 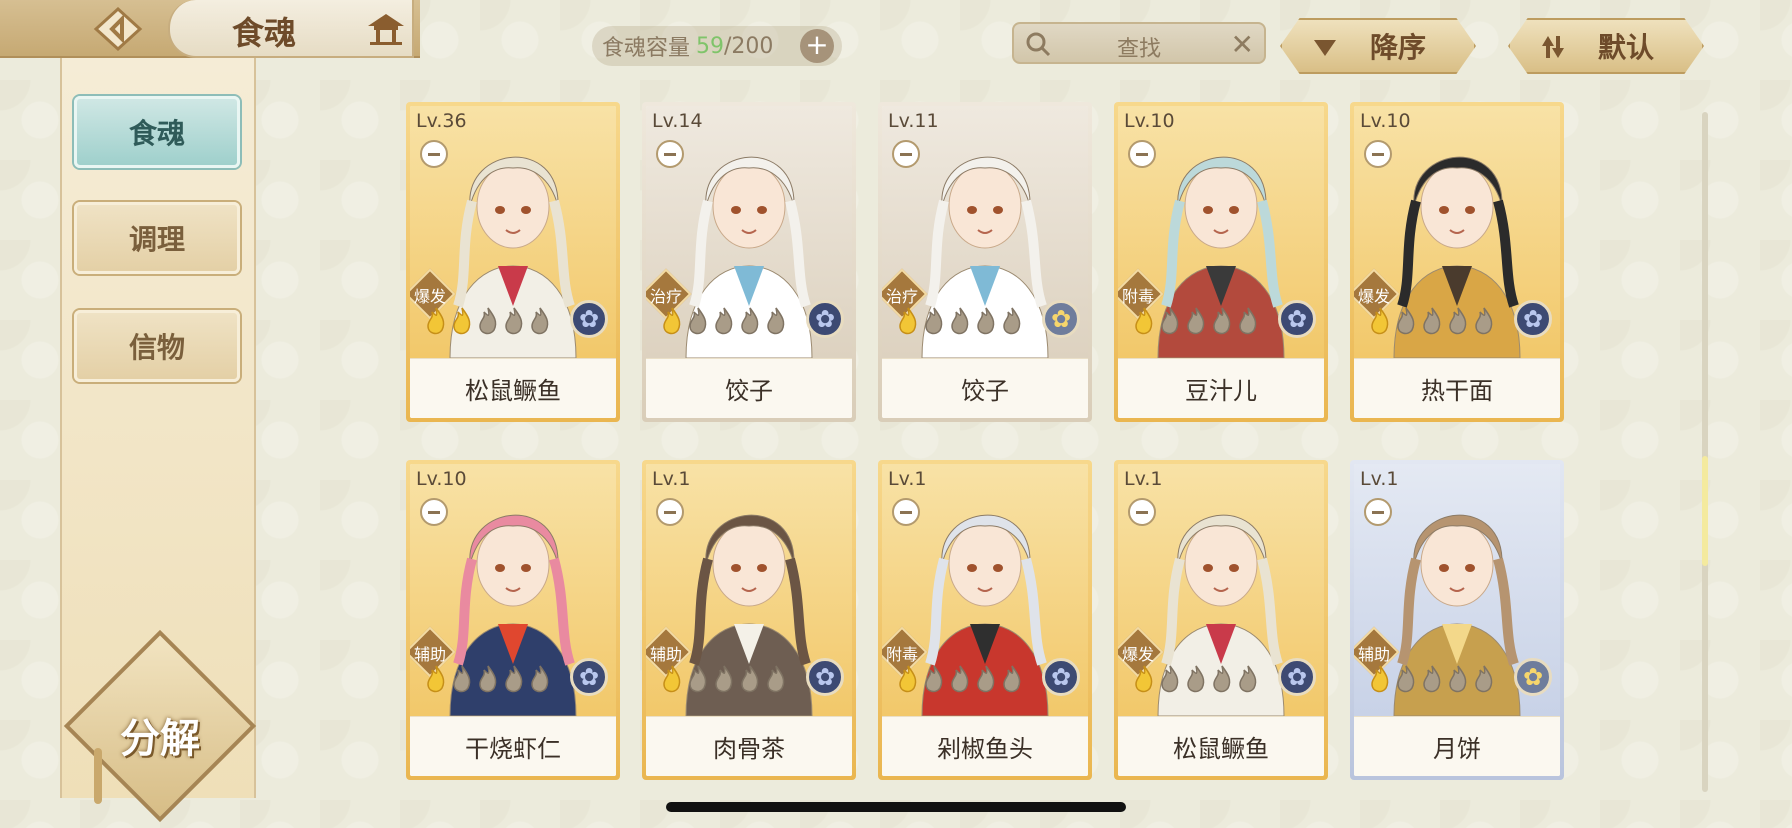 I want to click on sidebar-item-label: 调理, so click(x=156, y=239).